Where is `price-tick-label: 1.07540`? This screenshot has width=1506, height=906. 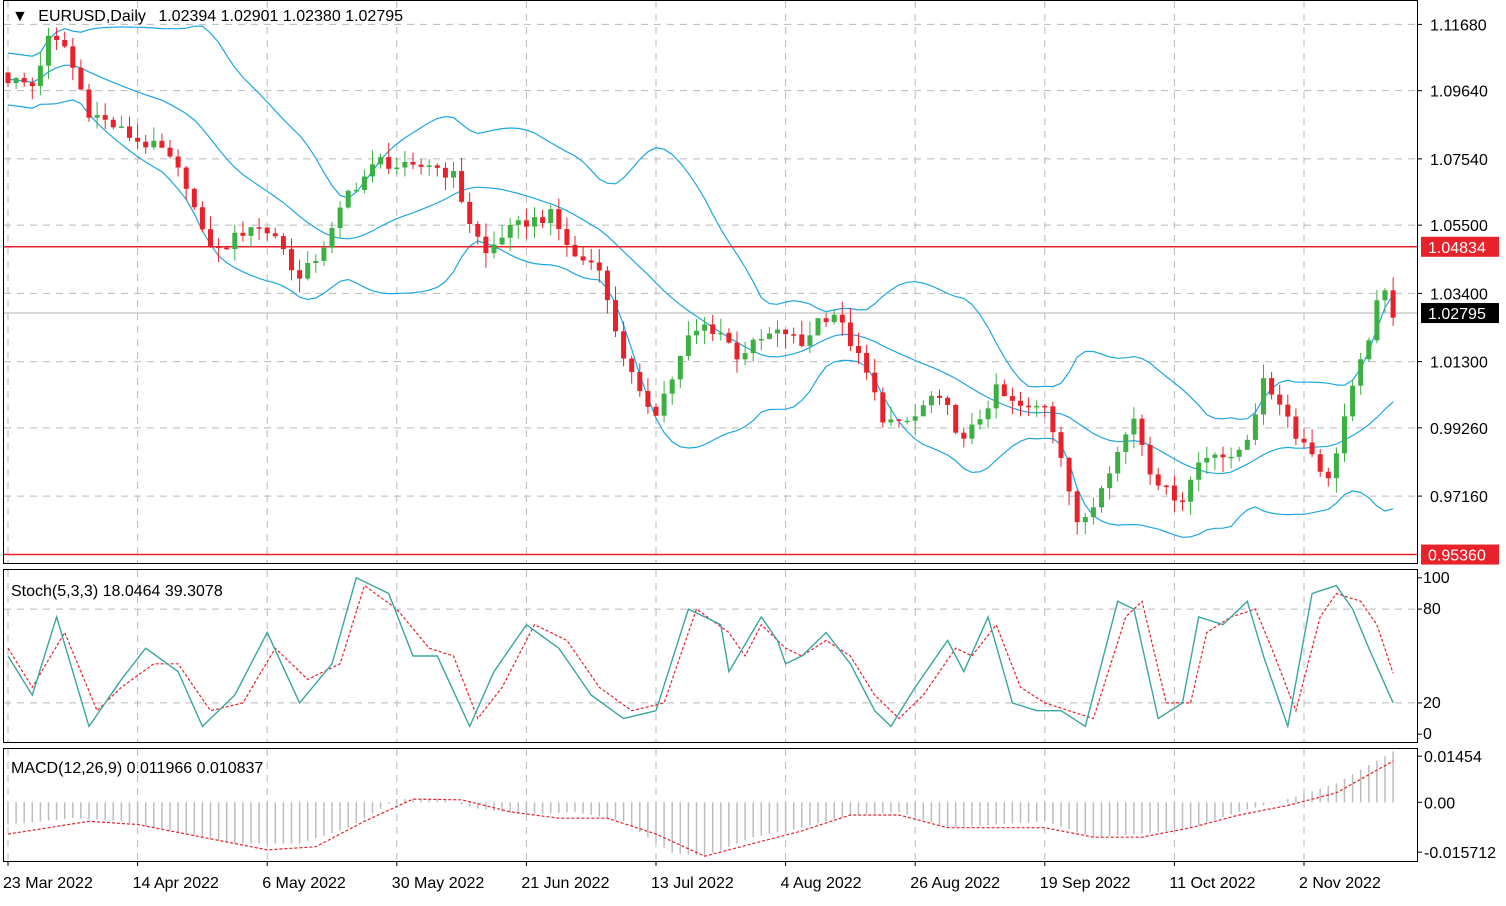
price-tick-label: 1.07540 is located at coordinates (1459, 160).